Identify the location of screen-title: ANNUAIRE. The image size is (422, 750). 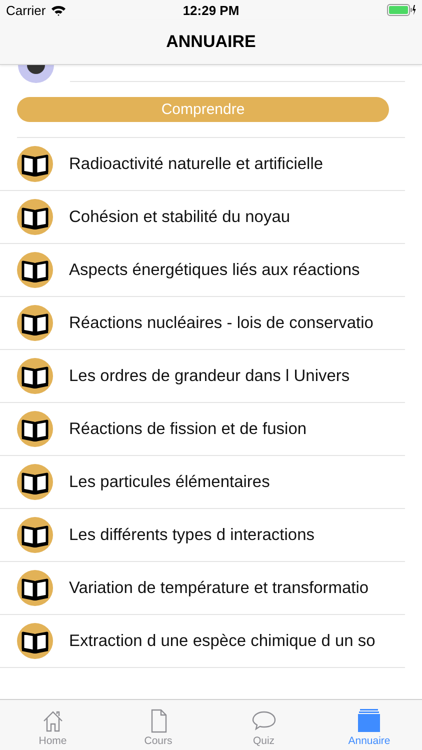
(211, 42).